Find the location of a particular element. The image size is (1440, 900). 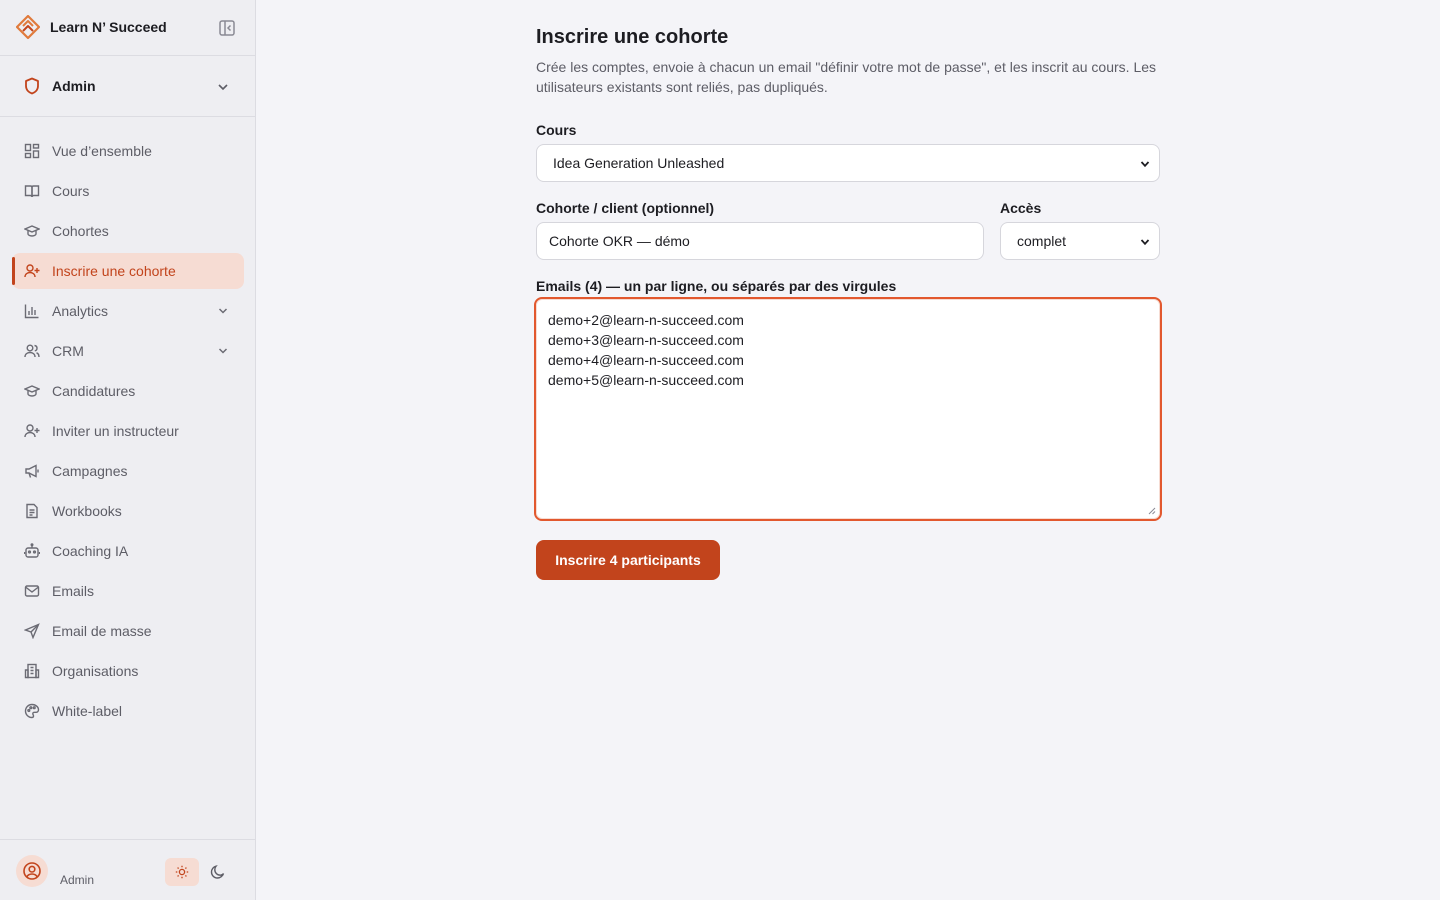

cohort-input-value: Cohorte OKR — démo is located at coordinates (619, 241).